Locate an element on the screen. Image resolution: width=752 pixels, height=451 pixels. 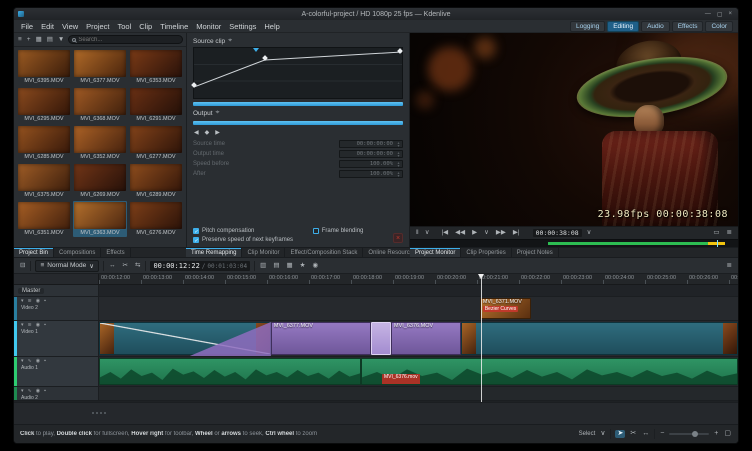
chevron-down-icon: ∨ is located at coordinates (602, 434).